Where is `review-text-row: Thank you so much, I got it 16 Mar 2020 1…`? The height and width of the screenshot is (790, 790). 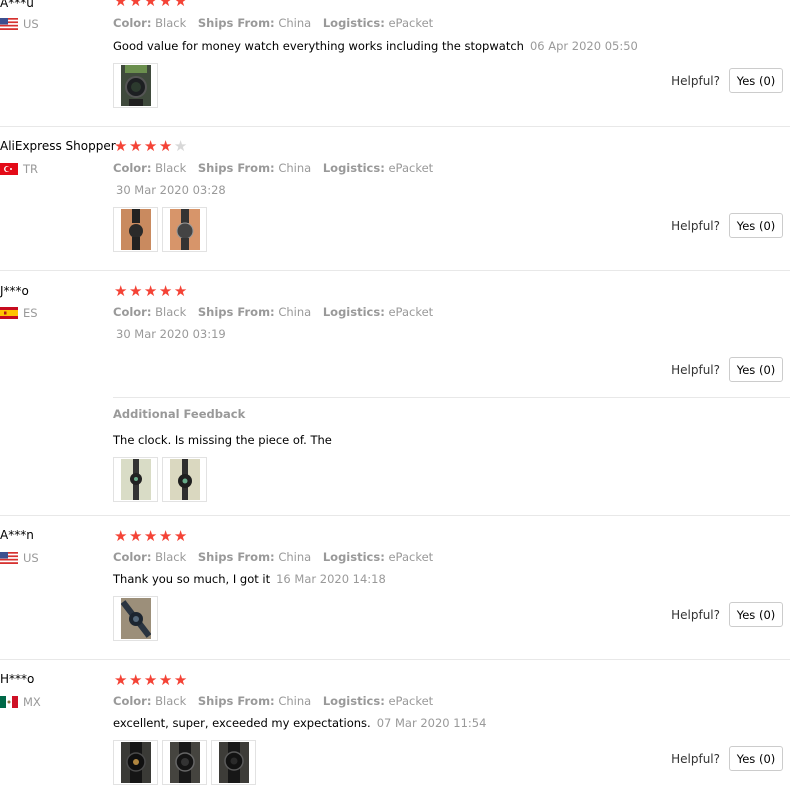 review-text-row: Thank you so much, I got it 16 Mar 2020 1… is located at coordinates (249, 579).